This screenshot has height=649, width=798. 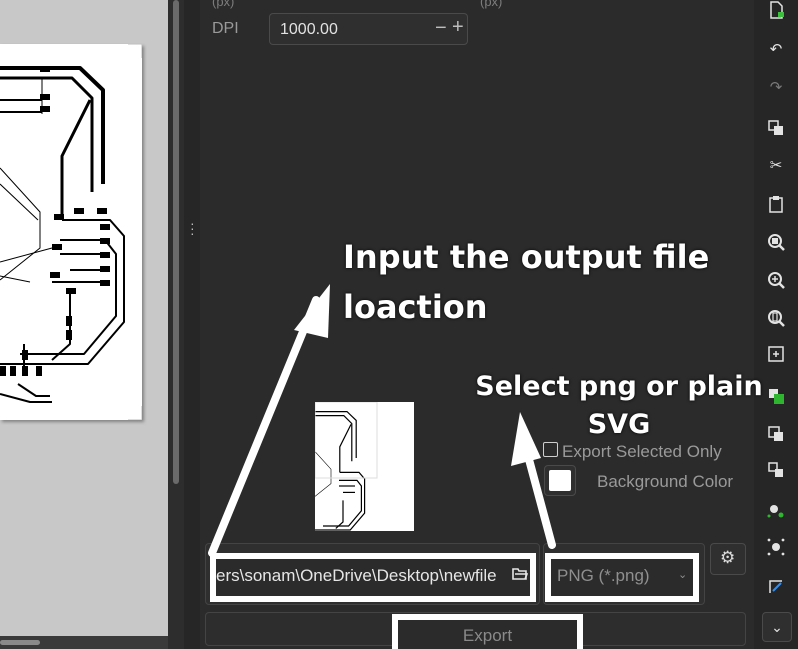 I want to click on background-color-button, so click(x=560, y=480).